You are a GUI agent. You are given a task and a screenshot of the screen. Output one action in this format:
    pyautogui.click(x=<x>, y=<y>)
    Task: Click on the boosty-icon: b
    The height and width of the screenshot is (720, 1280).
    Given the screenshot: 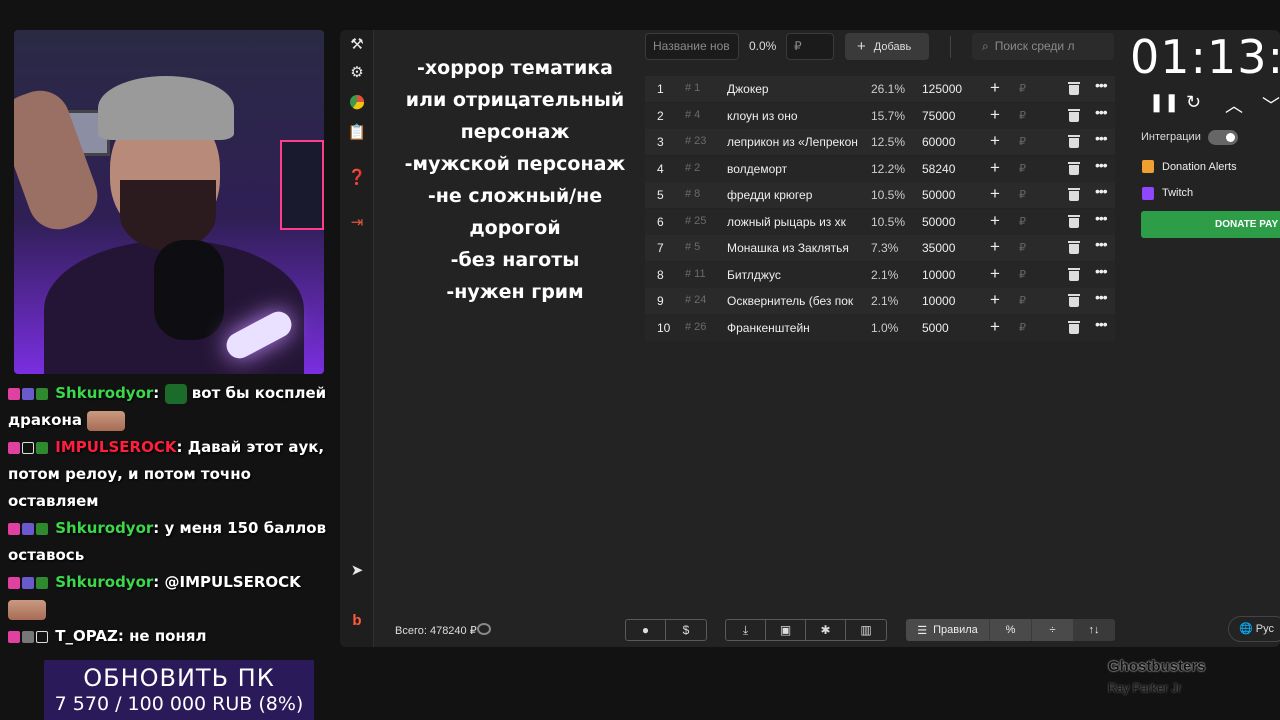 What is the action you would take?
    pyautogui.click(x=357, y=620)
    